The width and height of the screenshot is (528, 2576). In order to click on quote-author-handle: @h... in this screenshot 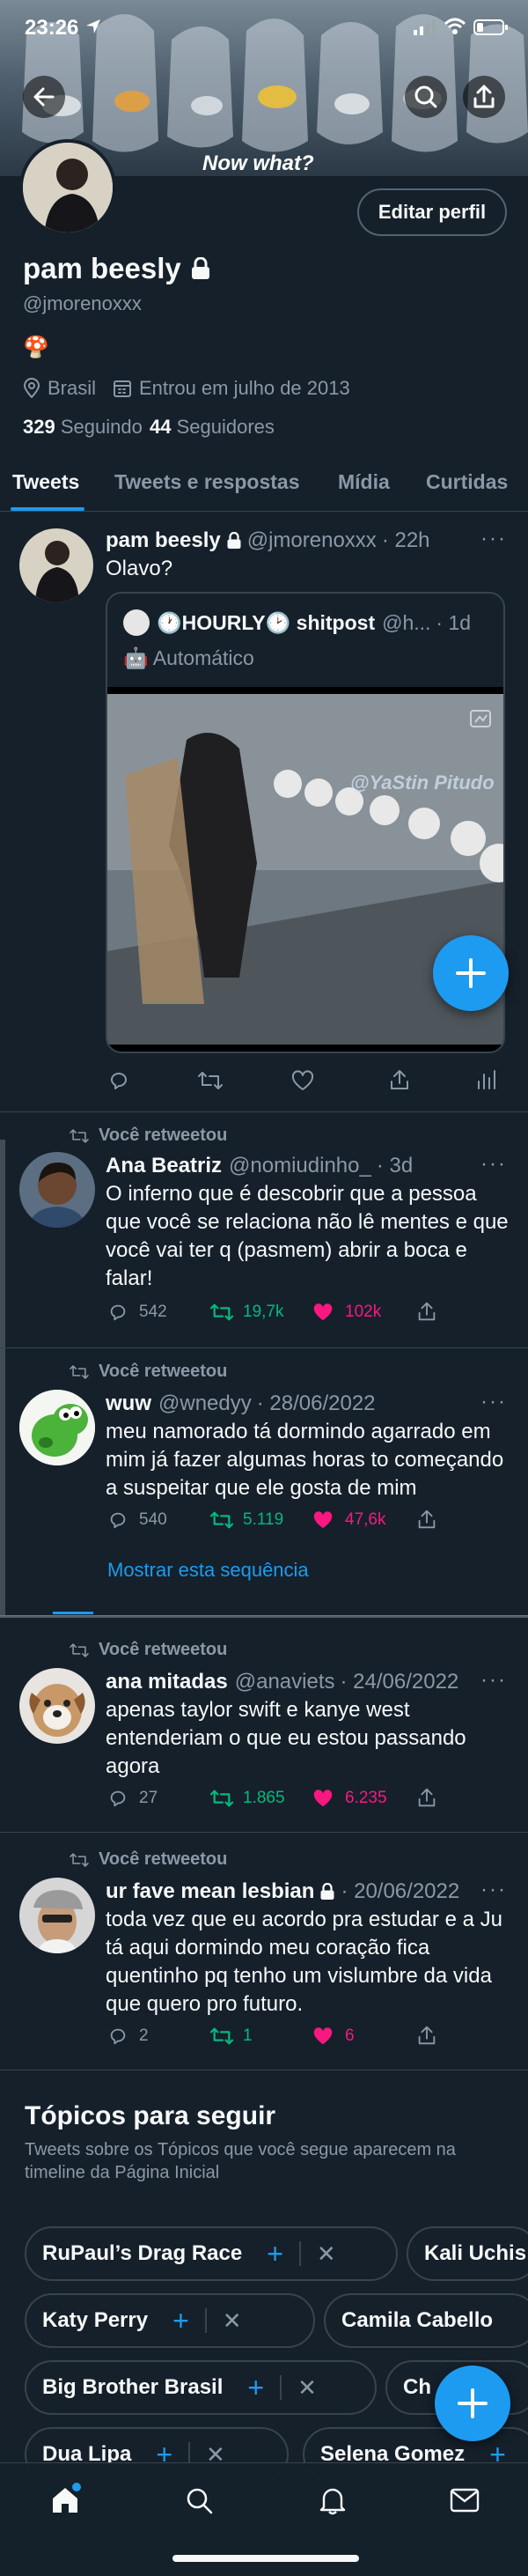, I will do `click(407, 622)`.